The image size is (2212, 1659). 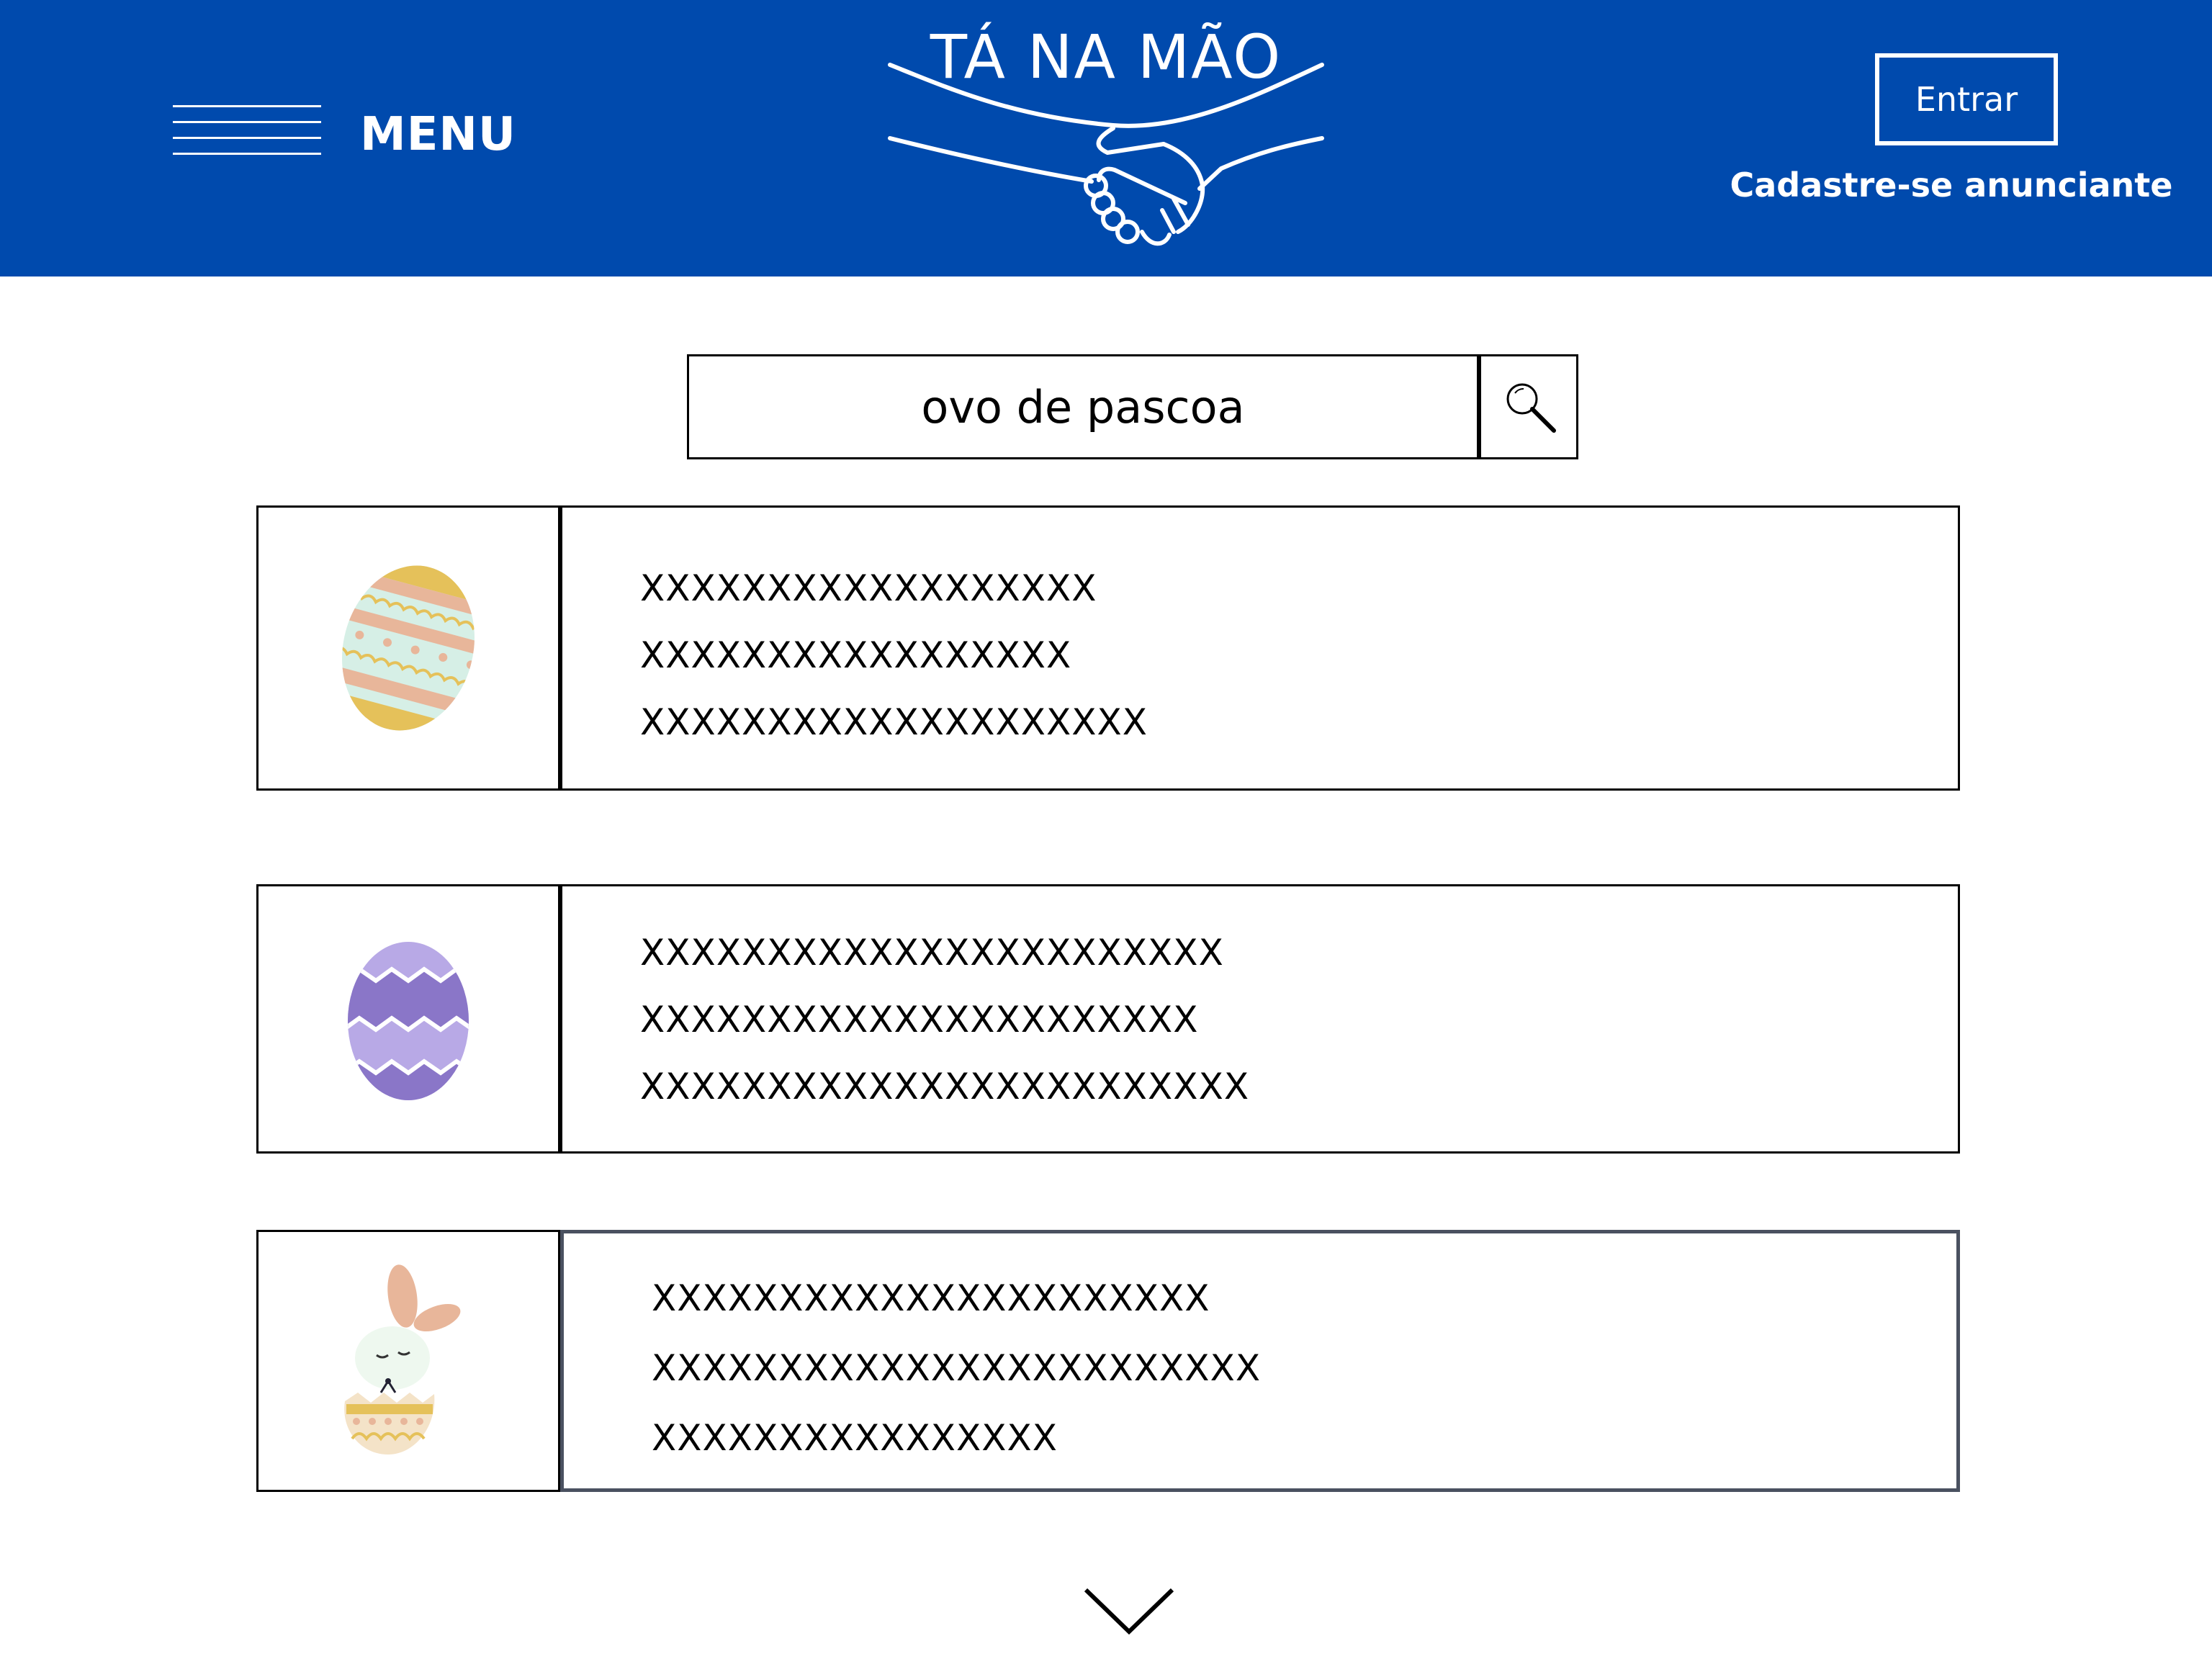 I want to click on chevron-down-icon, so click(x=1129, y=1611).